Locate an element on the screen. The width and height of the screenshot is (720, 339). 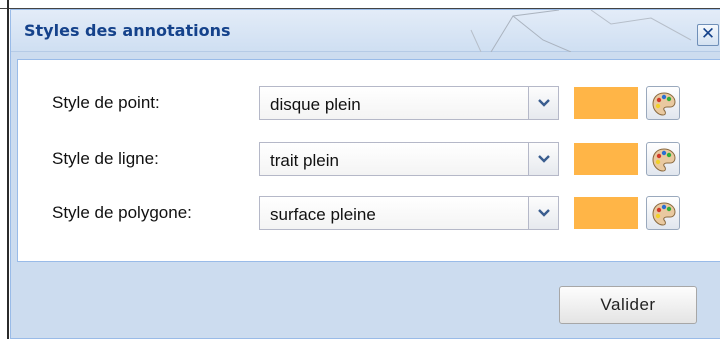
dialog-title: Styles des annotations is located at coordinates (127, 30).